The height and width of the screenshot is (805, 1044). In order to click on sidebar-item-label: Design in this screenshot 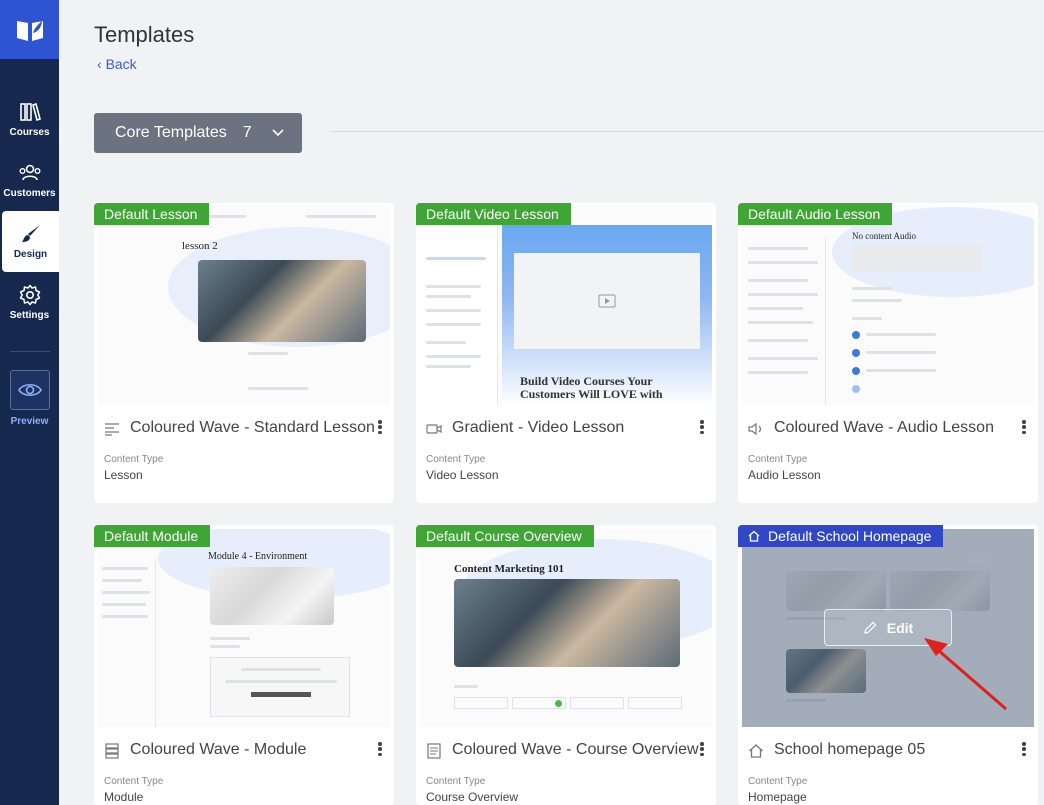, I will do `click(30, 254)`.